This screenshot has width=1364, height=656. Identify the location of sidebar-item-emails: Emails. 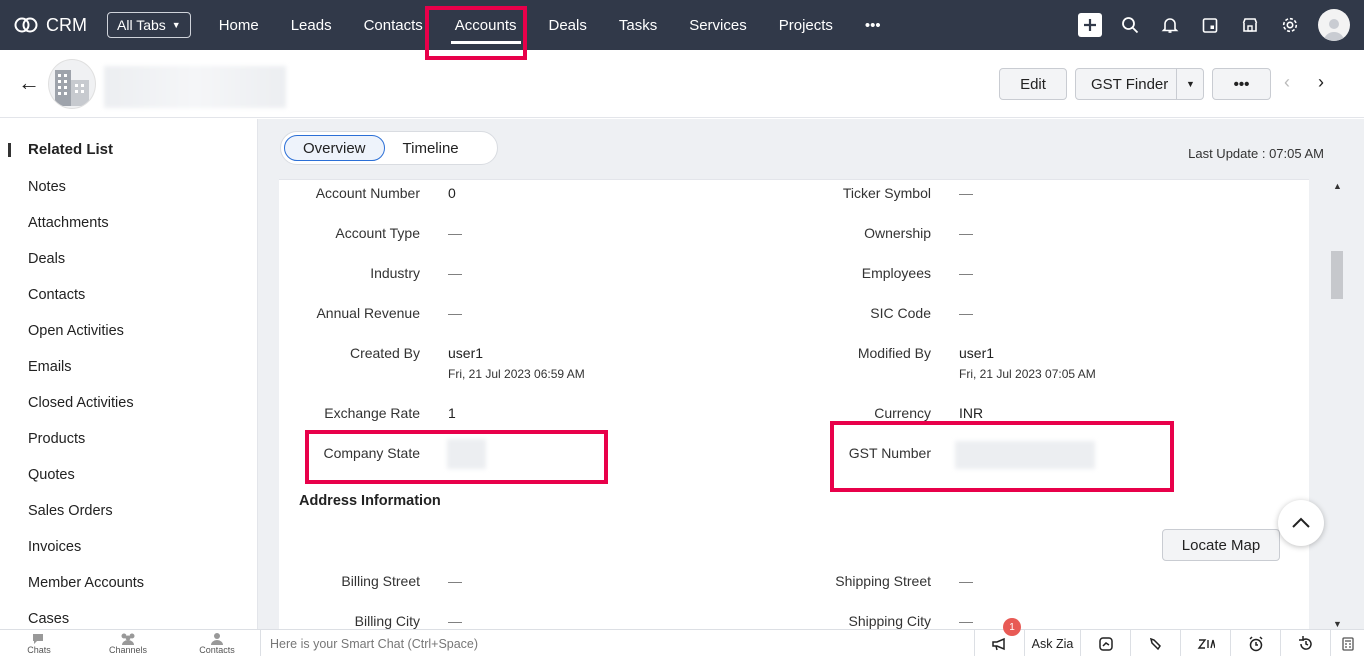
(86, 375).